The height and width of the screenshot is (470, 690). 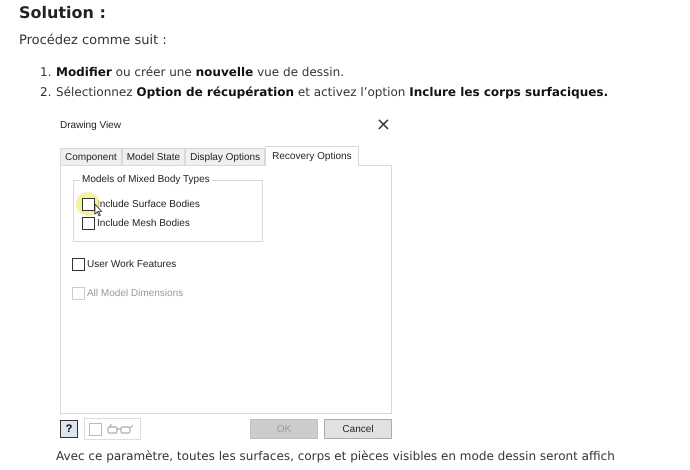 What do you see at coordinates (200, 72) in the screenshot?
I see `step-text: Modifier ou créer une nouvelle vue de dessin.` at bounding box center [200, 72].